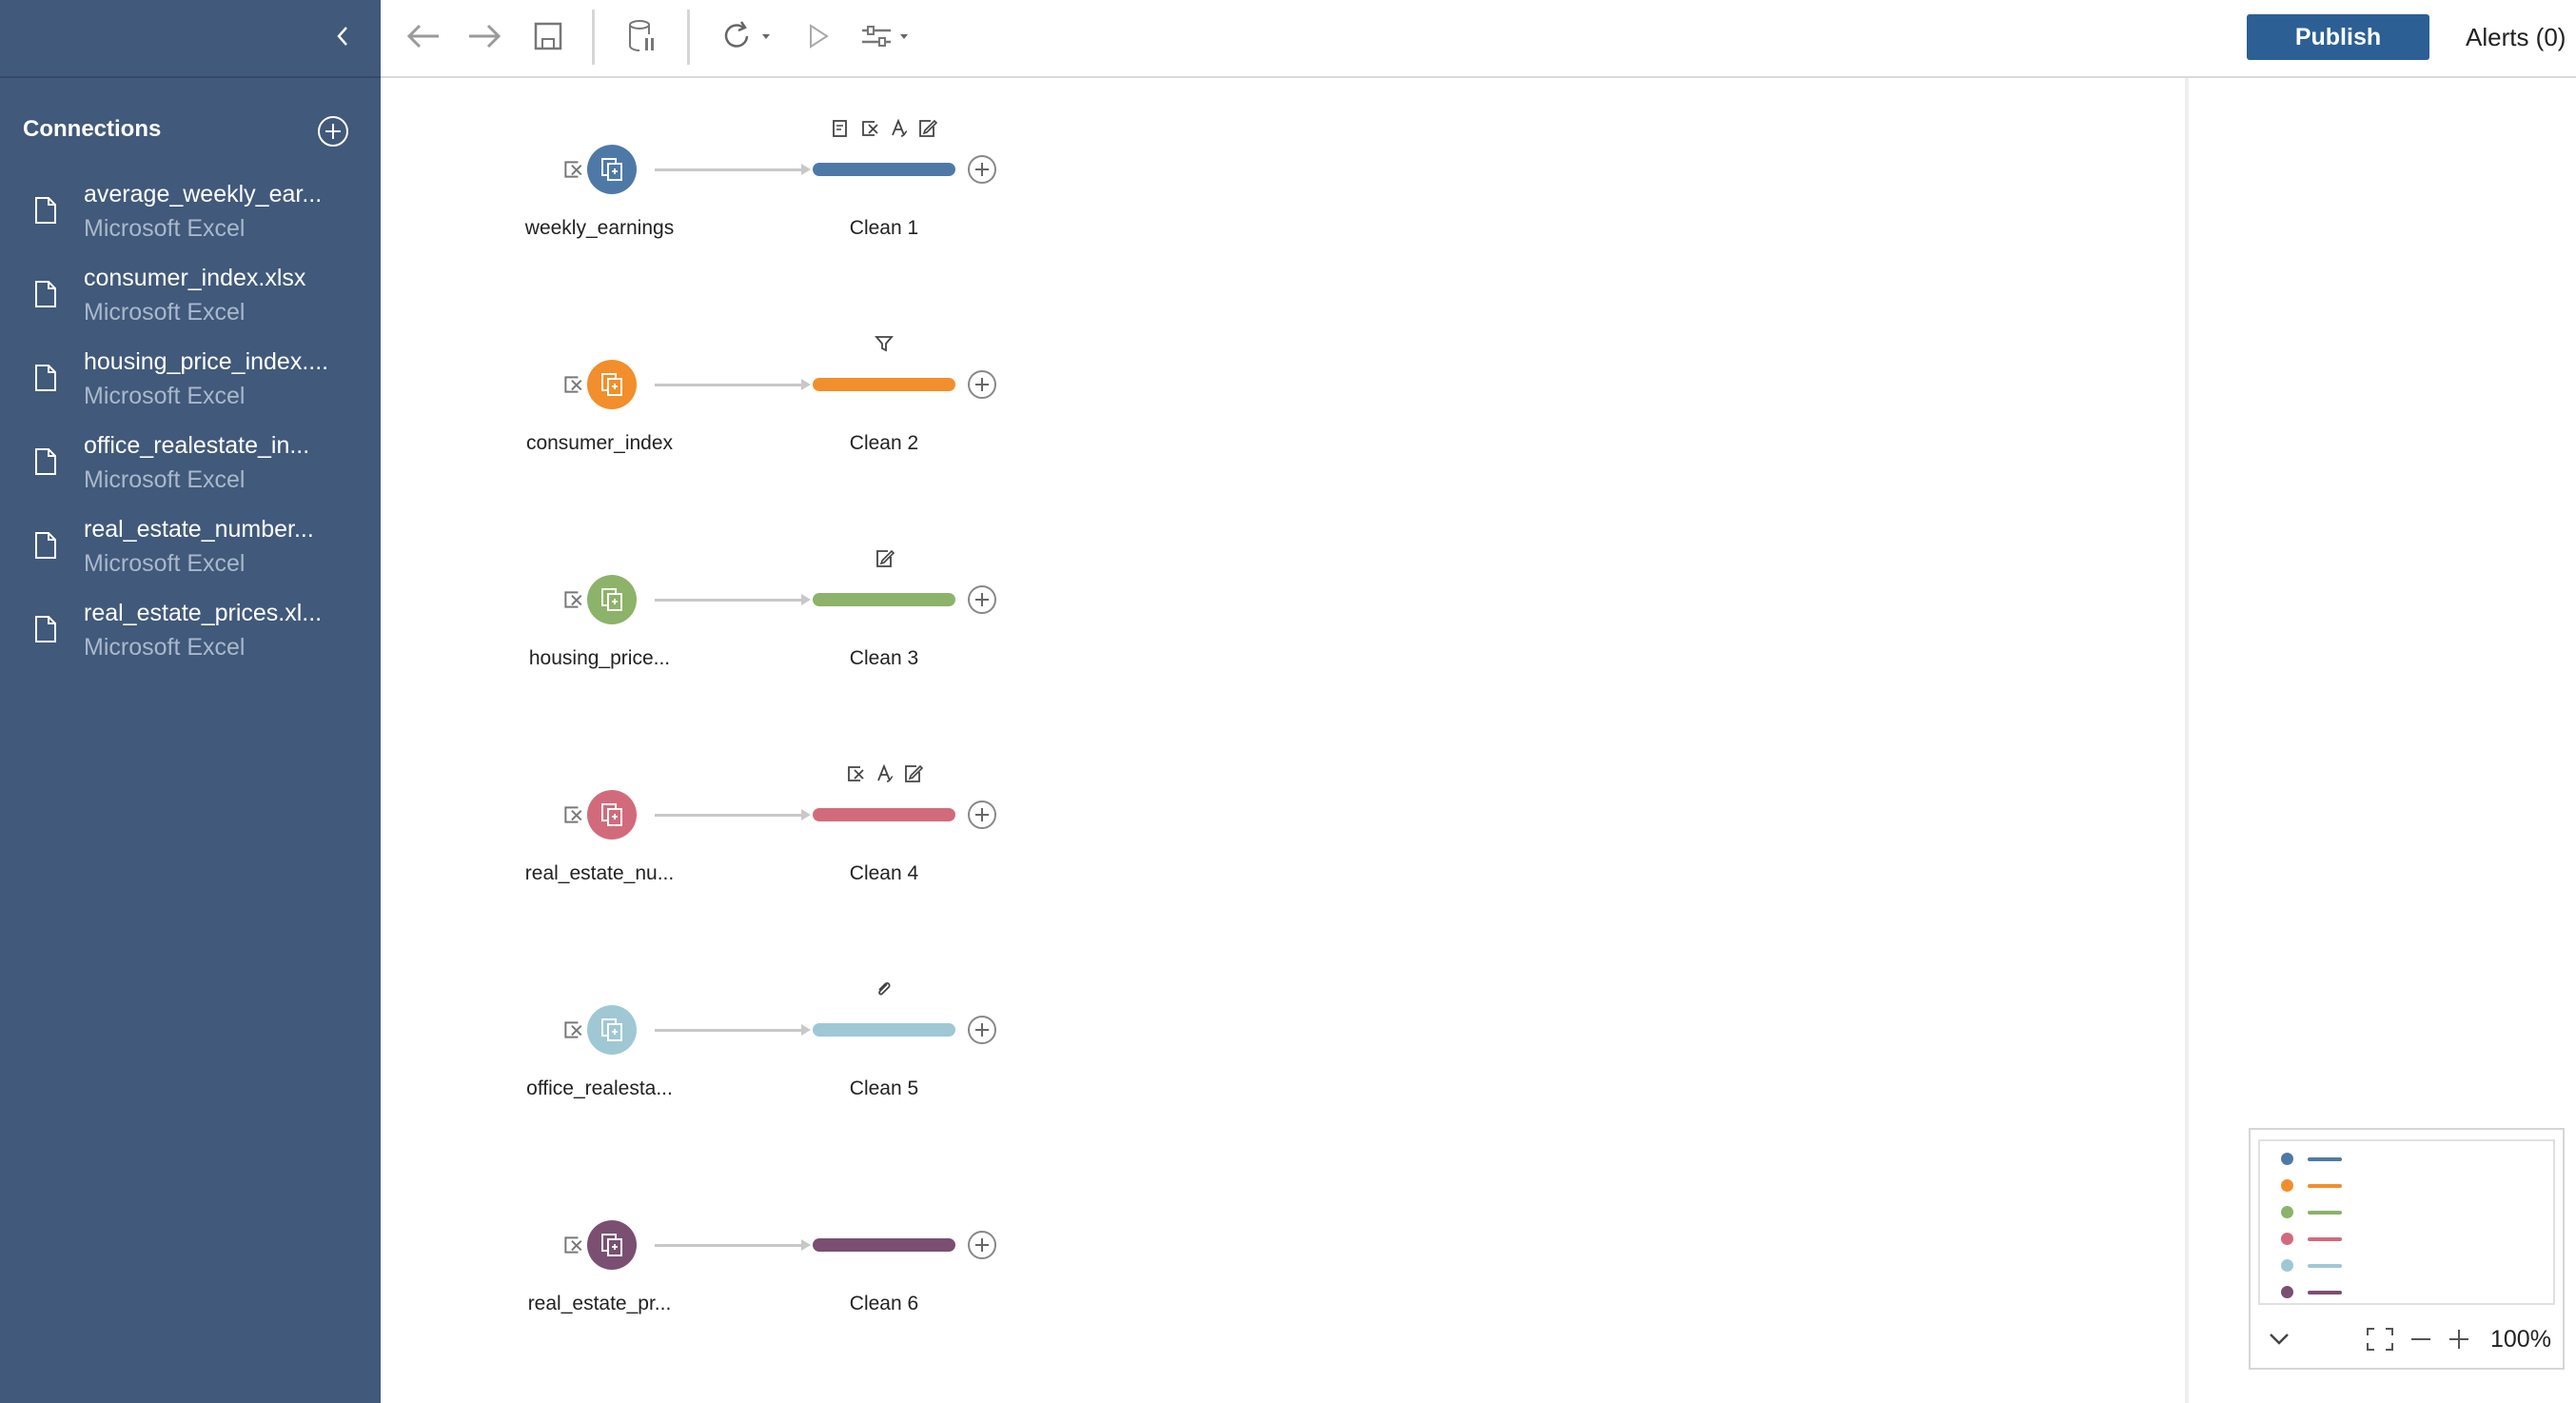 Image resolution: width=2576 pixels, height=1403 pixels. I want to click on connection-item: housing_price_index.... Microsoft Excel, so click(190, 388).